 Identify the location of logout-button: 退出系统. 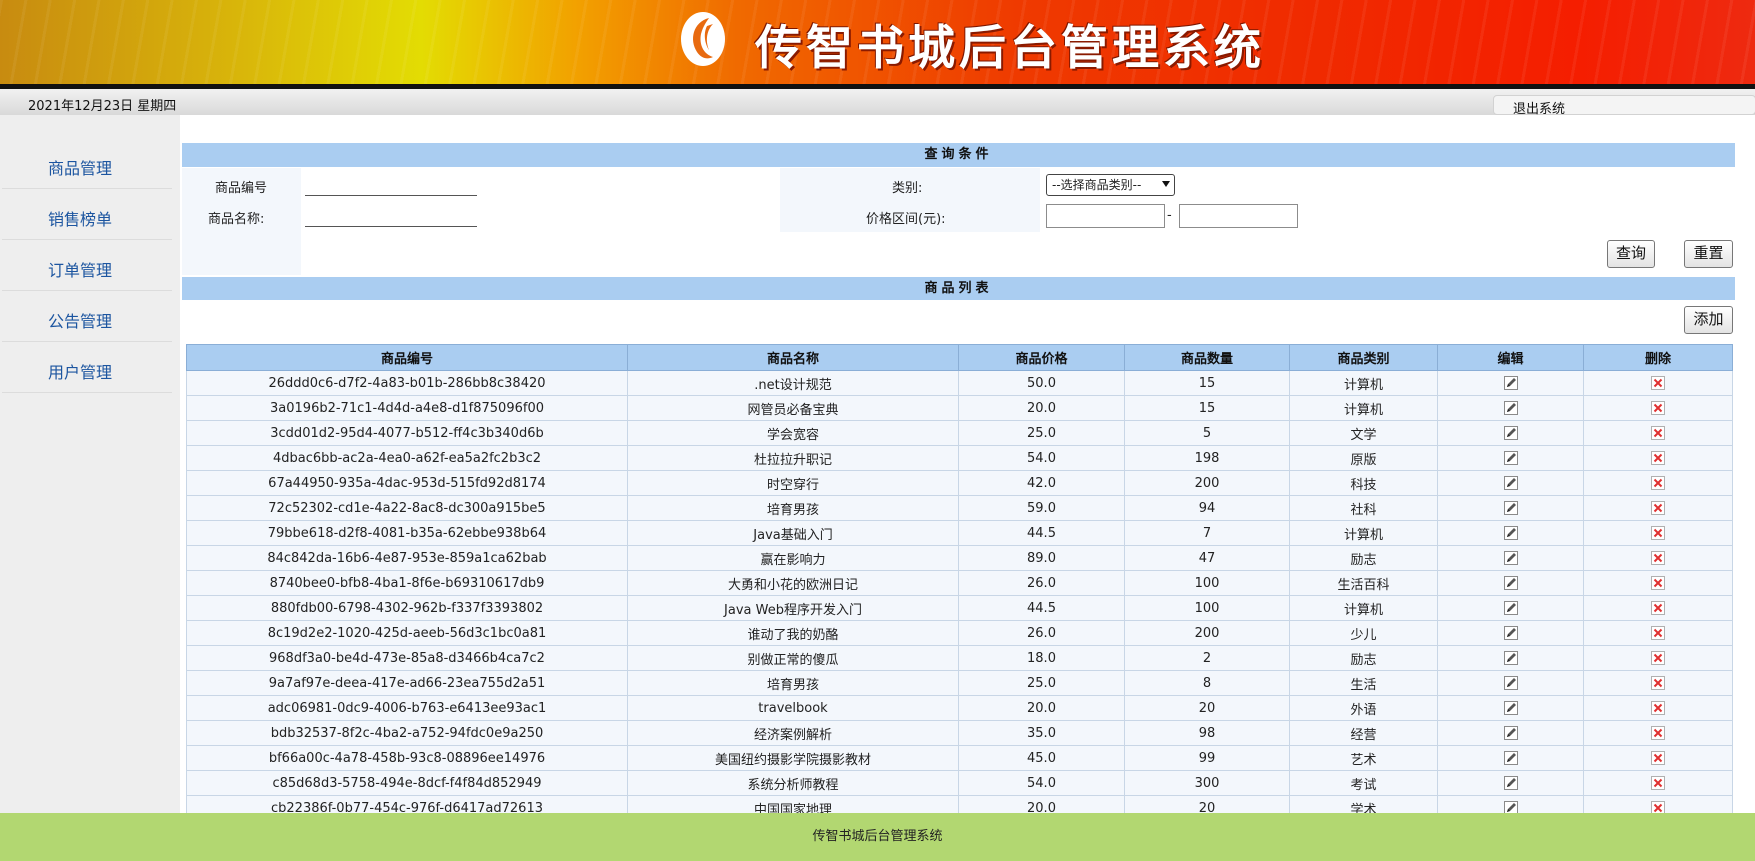
(1624, 106).